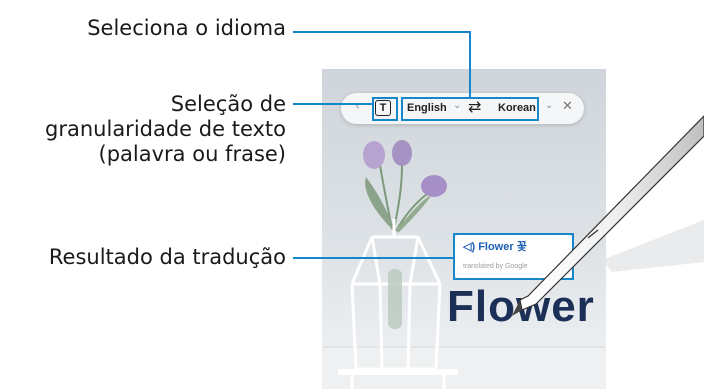 The height and width of the screenshot is (389, 704). I want to click on s-pen, so click(608, 215).